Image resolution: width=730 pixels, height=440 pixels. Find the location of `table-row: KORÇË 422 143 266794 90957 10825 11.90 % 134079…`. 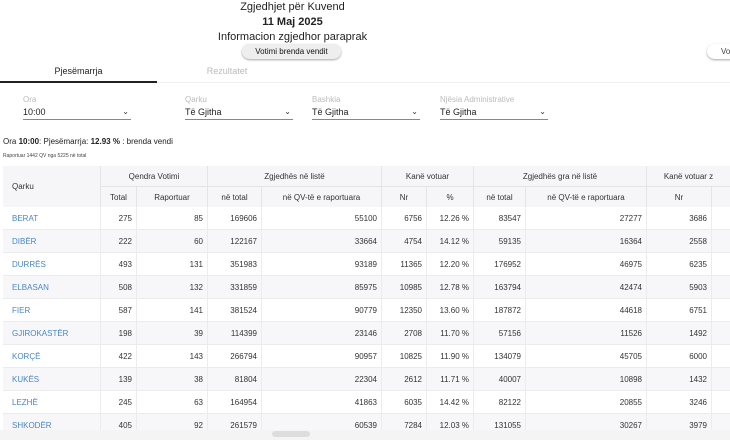

table-row: KORÇË 422 143 266794 90957 10825 11.90 % 134079… is located at coordinates (366, 356).